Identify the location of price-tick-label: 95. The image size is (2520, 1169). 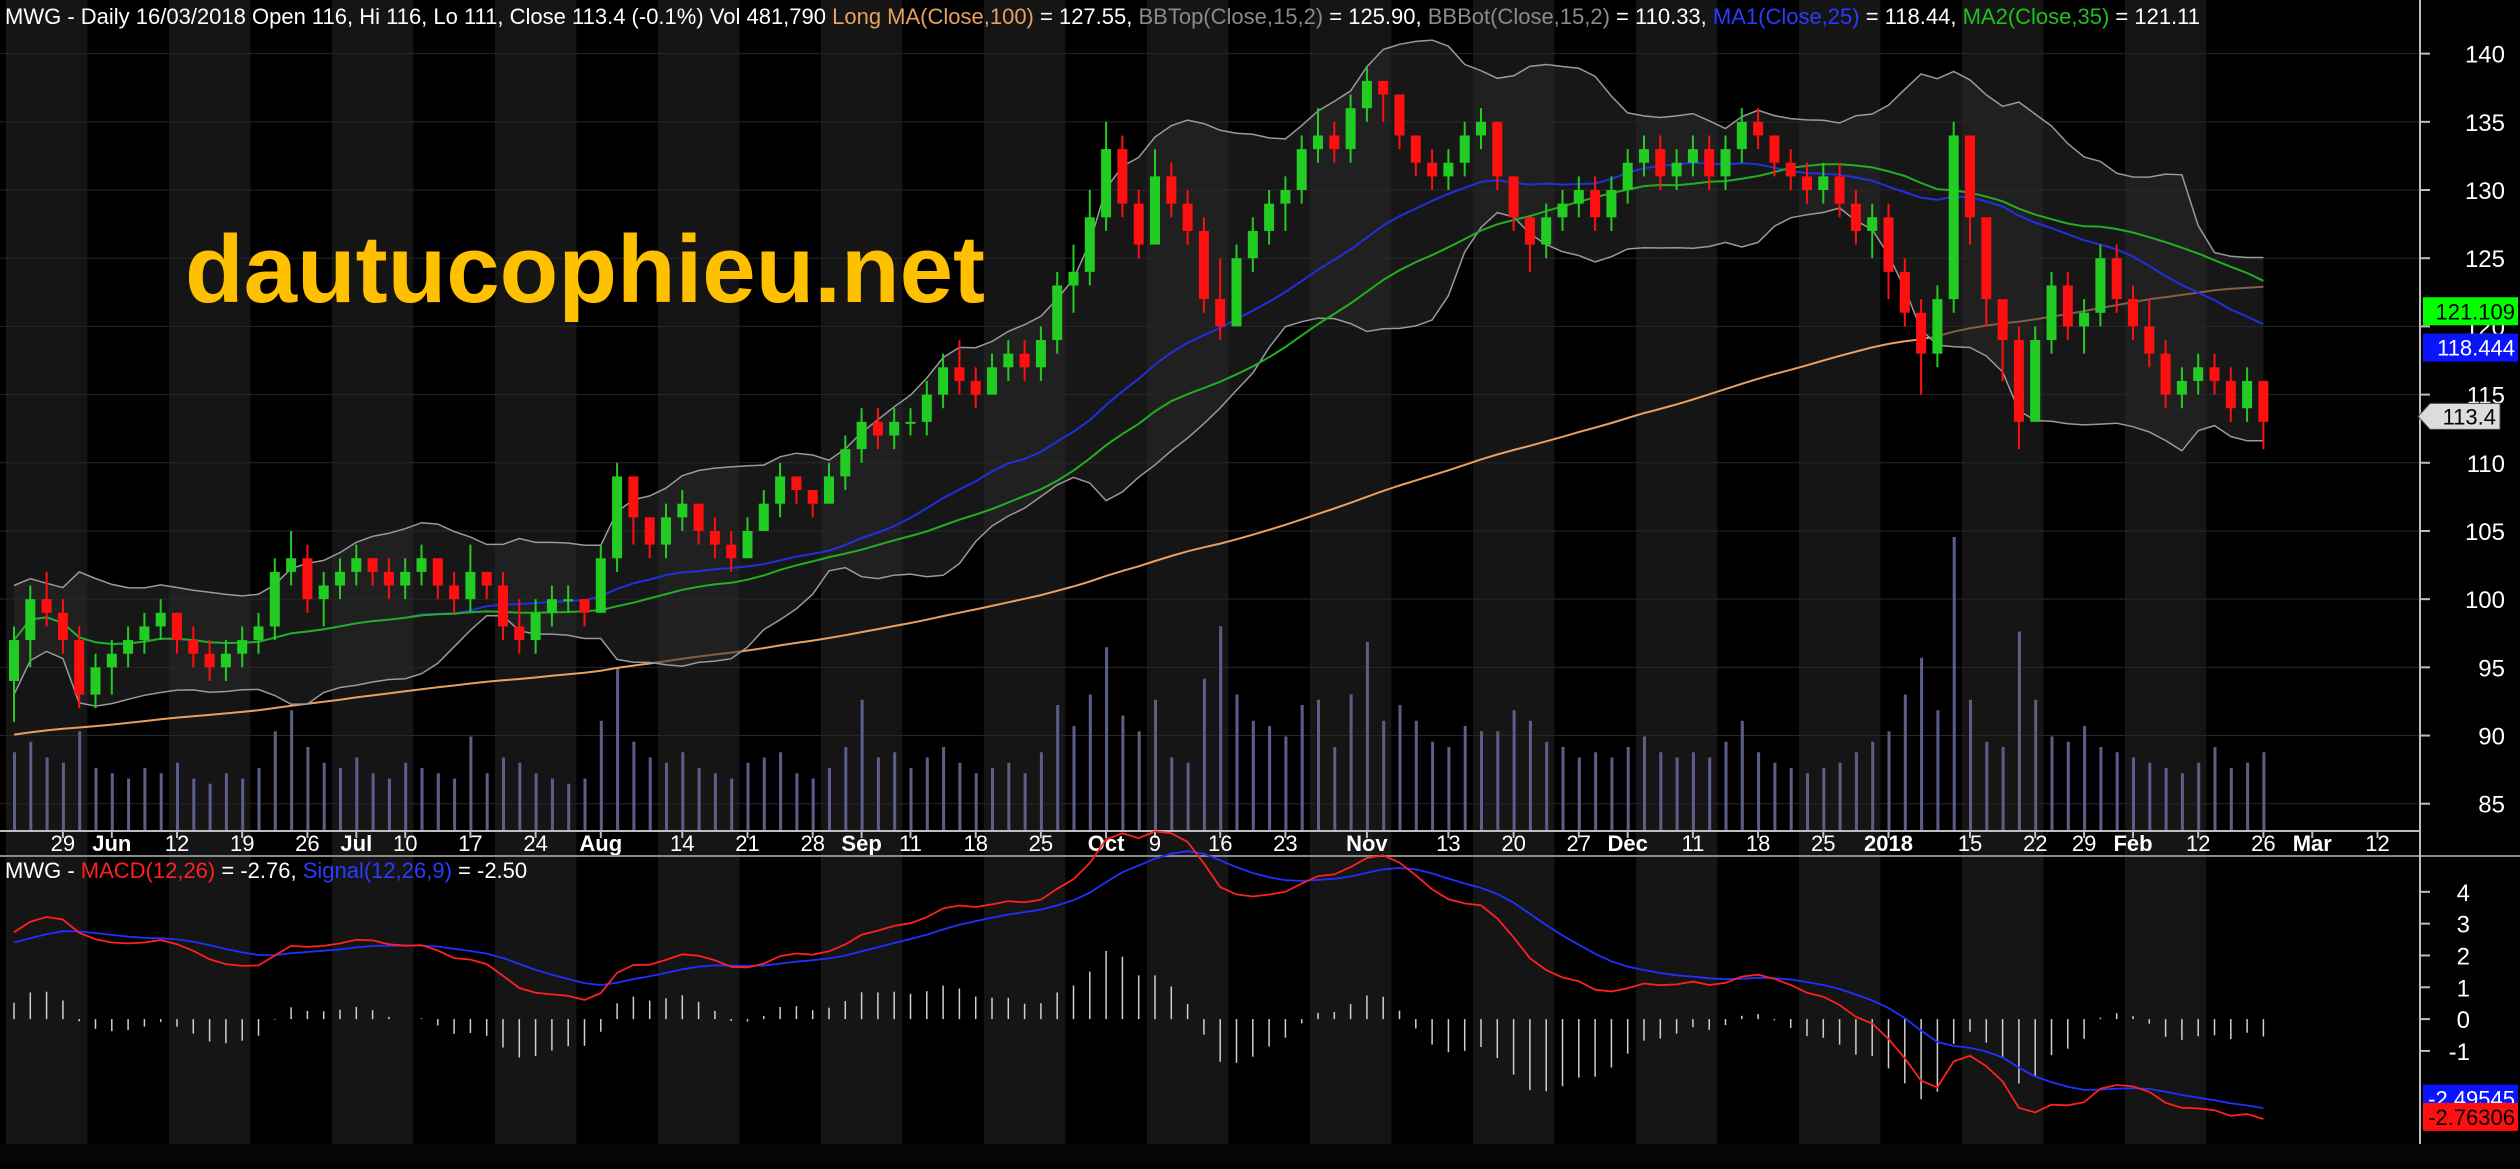
(2491, 668).